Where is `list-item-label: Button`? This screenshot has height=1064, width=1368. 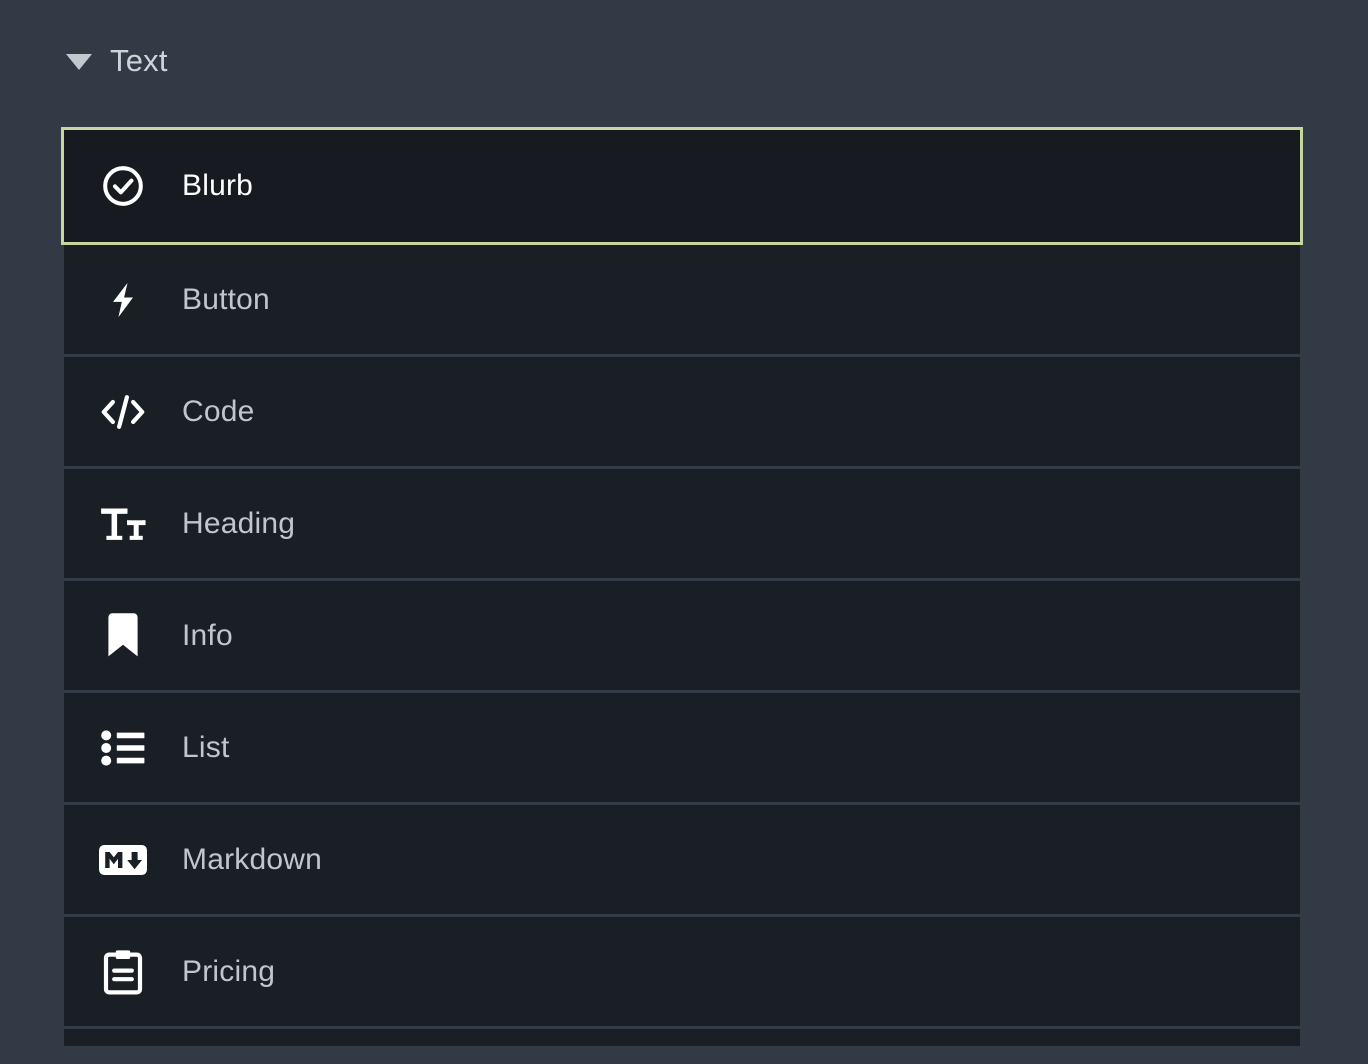 list-item-label: Button is located at coordinates (226, 299).